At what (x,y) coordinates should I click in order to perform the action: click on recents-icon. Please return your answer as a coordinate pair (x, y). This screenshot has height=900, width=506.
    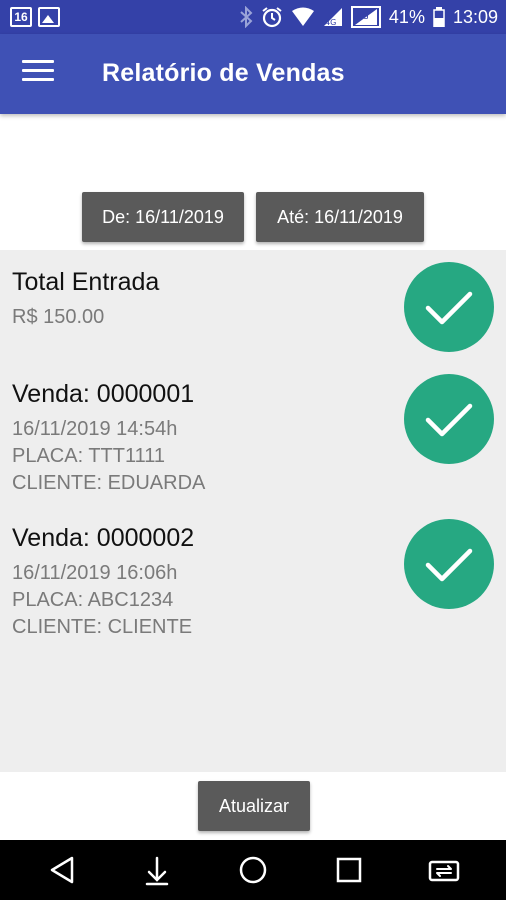
    Looking at the image, I should click on (349, 870).